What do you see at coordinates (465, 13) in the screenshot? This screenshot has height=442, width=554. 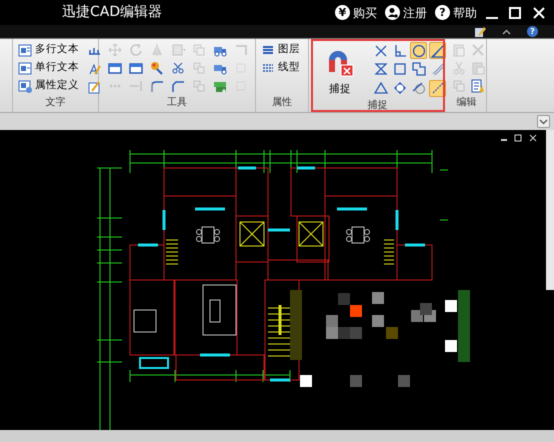 I see `title-action-label: 帮助` at bounding box center [465, 13].